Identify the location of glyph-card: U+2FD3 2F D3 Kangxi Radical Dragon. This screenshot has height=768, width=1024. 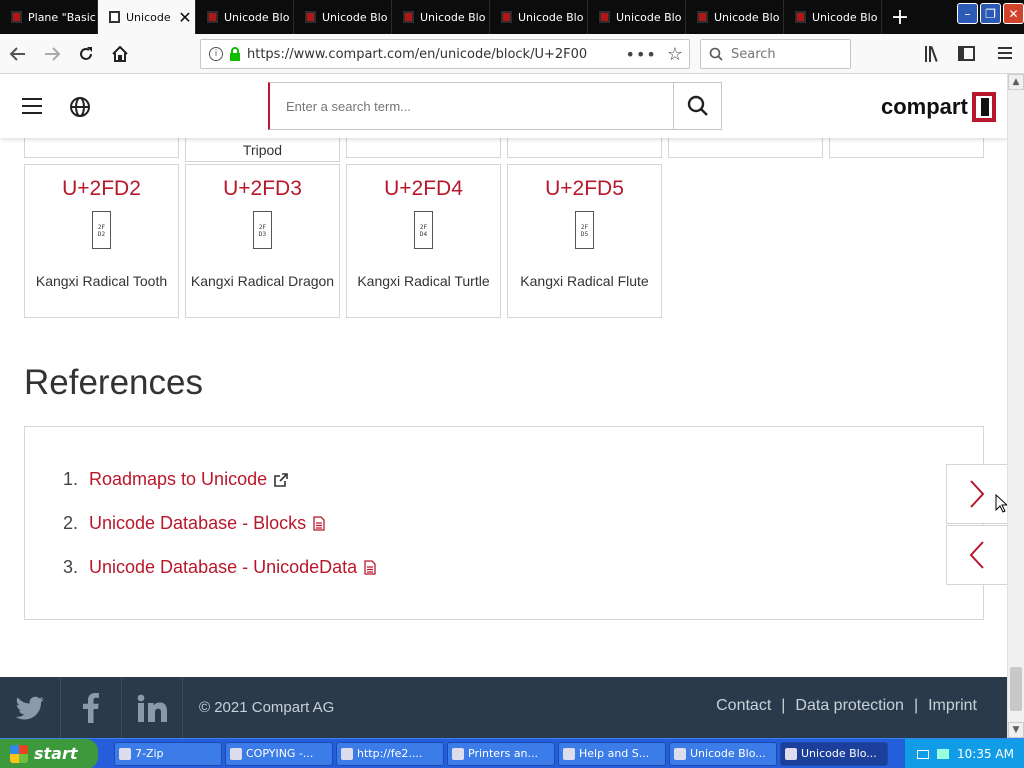
(262, 241).